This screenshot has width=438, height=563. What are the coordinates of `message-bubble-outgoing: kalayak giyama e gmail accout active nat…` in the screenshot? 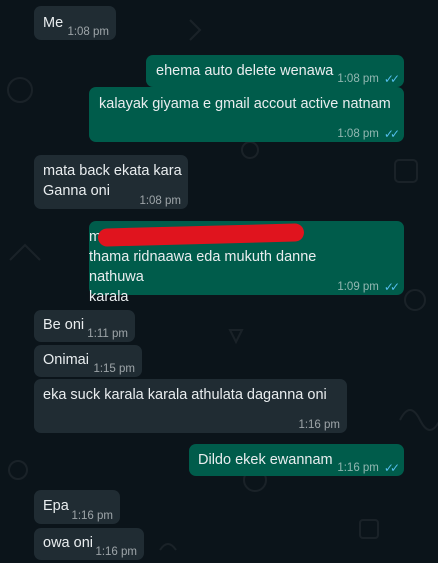 It's located at (246, 114).